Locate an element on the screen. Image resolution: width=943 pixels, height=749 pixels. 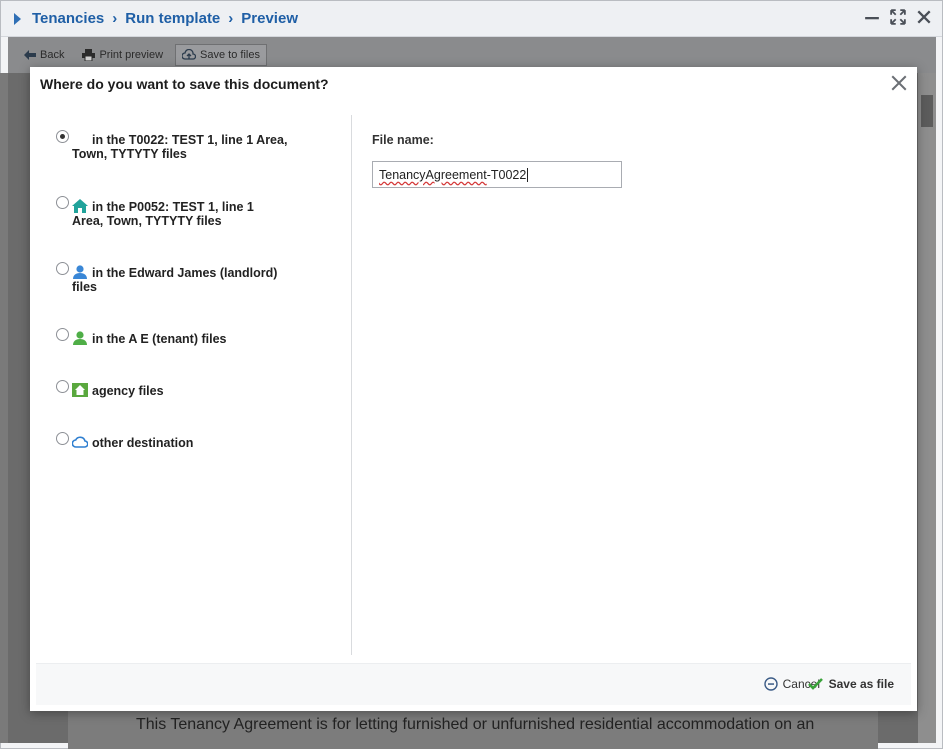
option-label: in the A E (tenant) files is located at coordinates (191, 338).